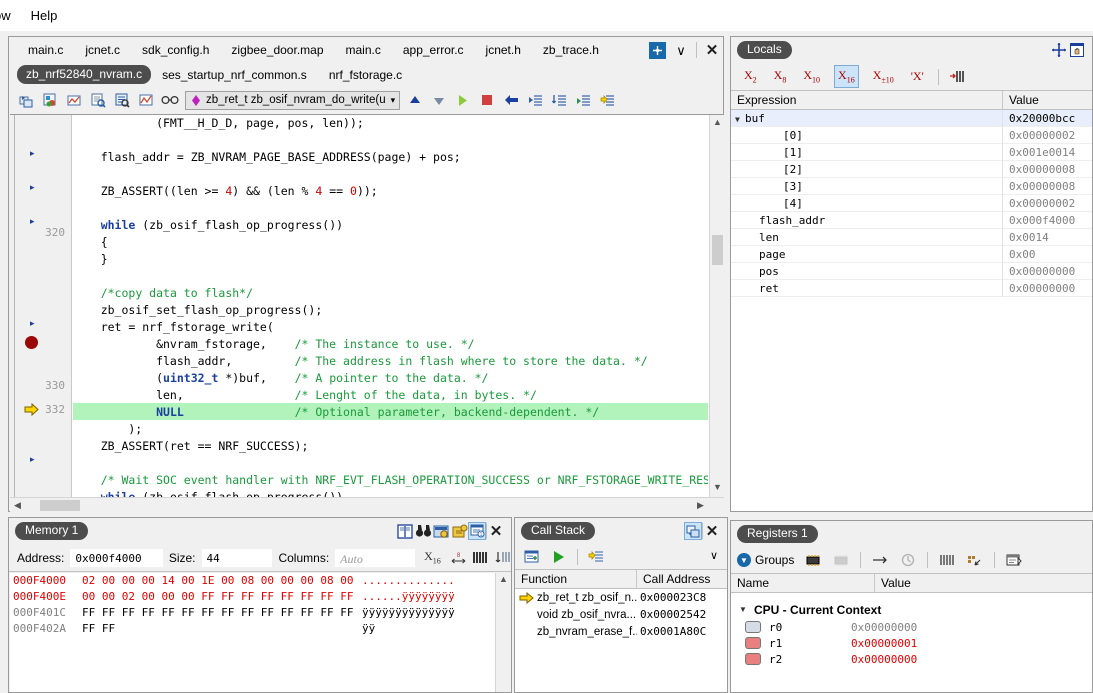 This screenshot has width=1093, height=693. Describe the element at coordinates (596, 557) in the screenshot. I see `goto-frame-icon` at that location.